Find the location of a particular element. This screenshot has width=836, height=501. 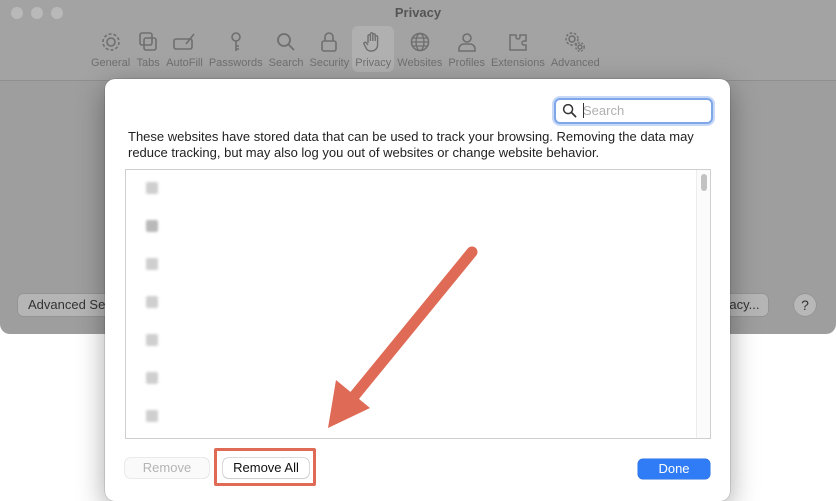

window-title: Privacy is located at coordinates (418, 12).